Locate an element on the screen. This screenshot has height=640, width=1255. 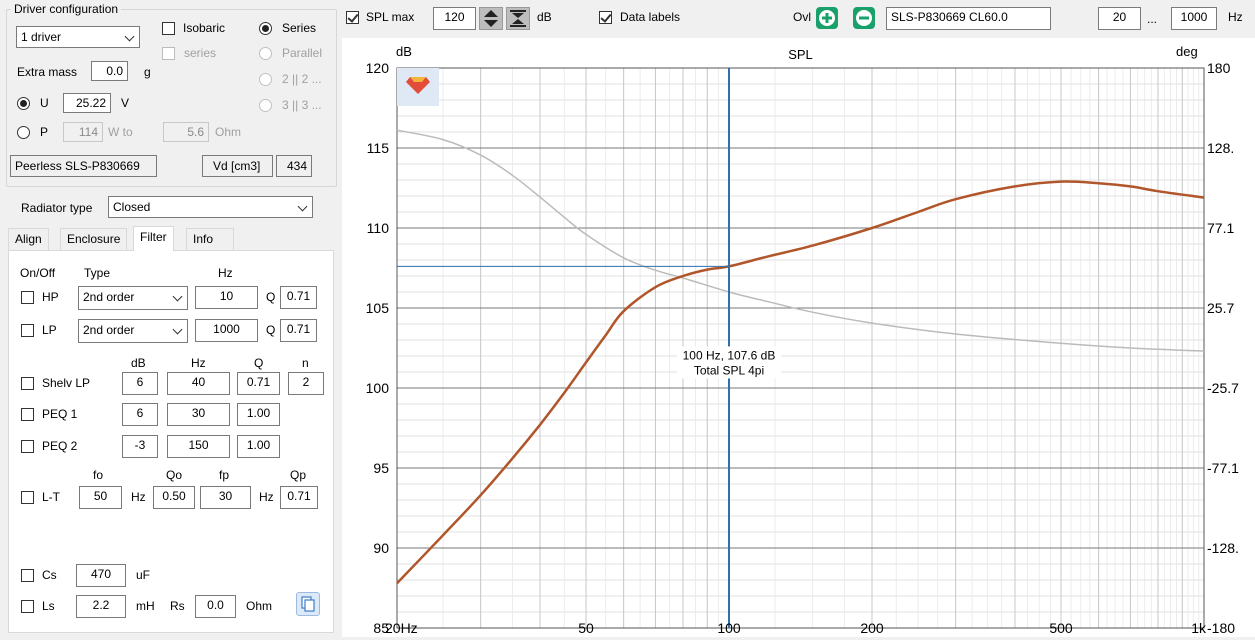
p-unit: W to is located at coordinates (120, 132).